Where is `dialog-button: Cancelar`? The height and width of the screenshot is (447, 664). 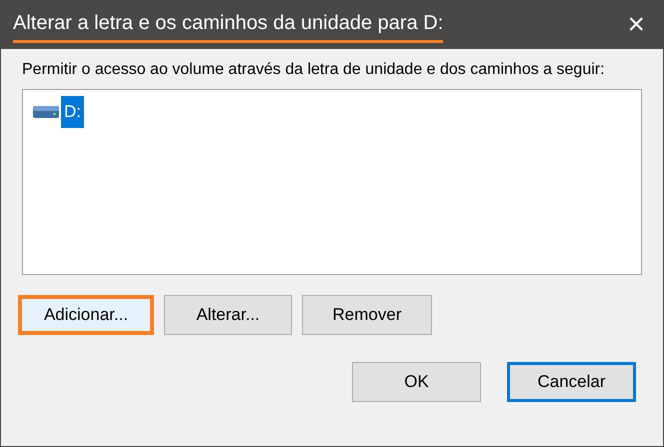
dialog-button: Cancelar is located at coordinates (571, 382).